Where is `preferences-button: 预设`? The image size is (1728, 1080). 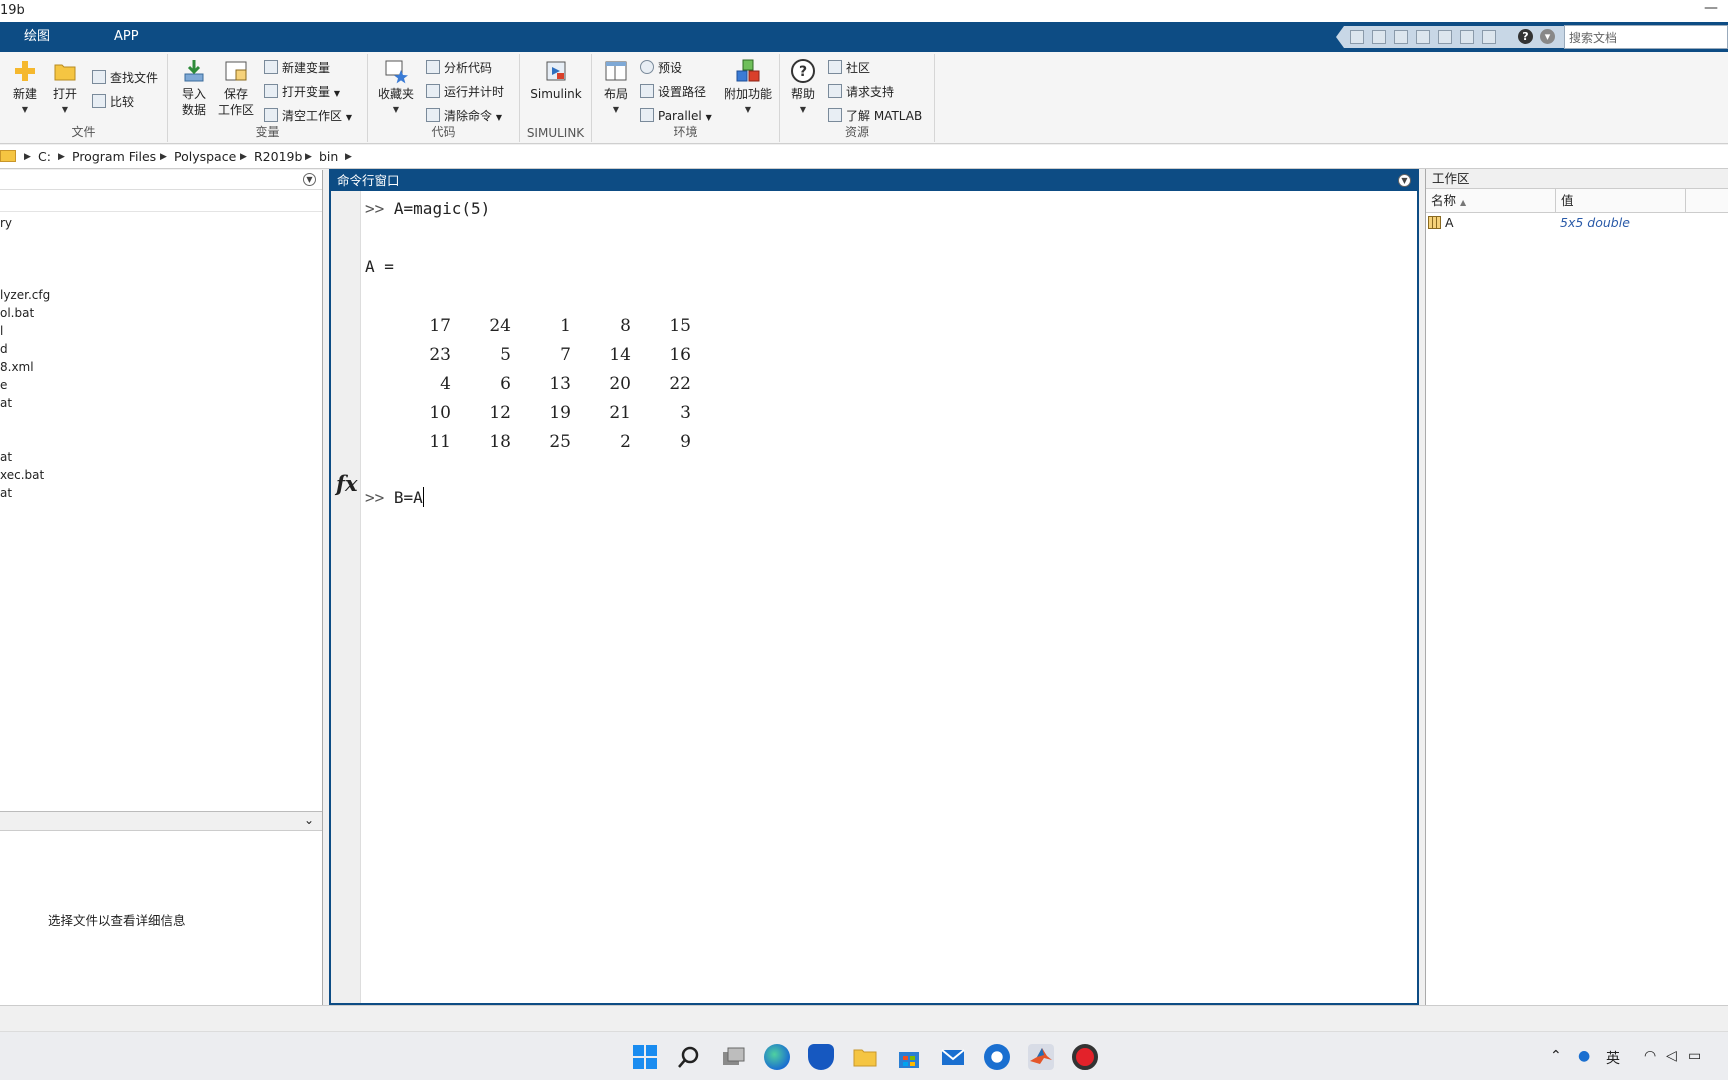 preferences-button: 预设 is located at coordinates (661, 68).